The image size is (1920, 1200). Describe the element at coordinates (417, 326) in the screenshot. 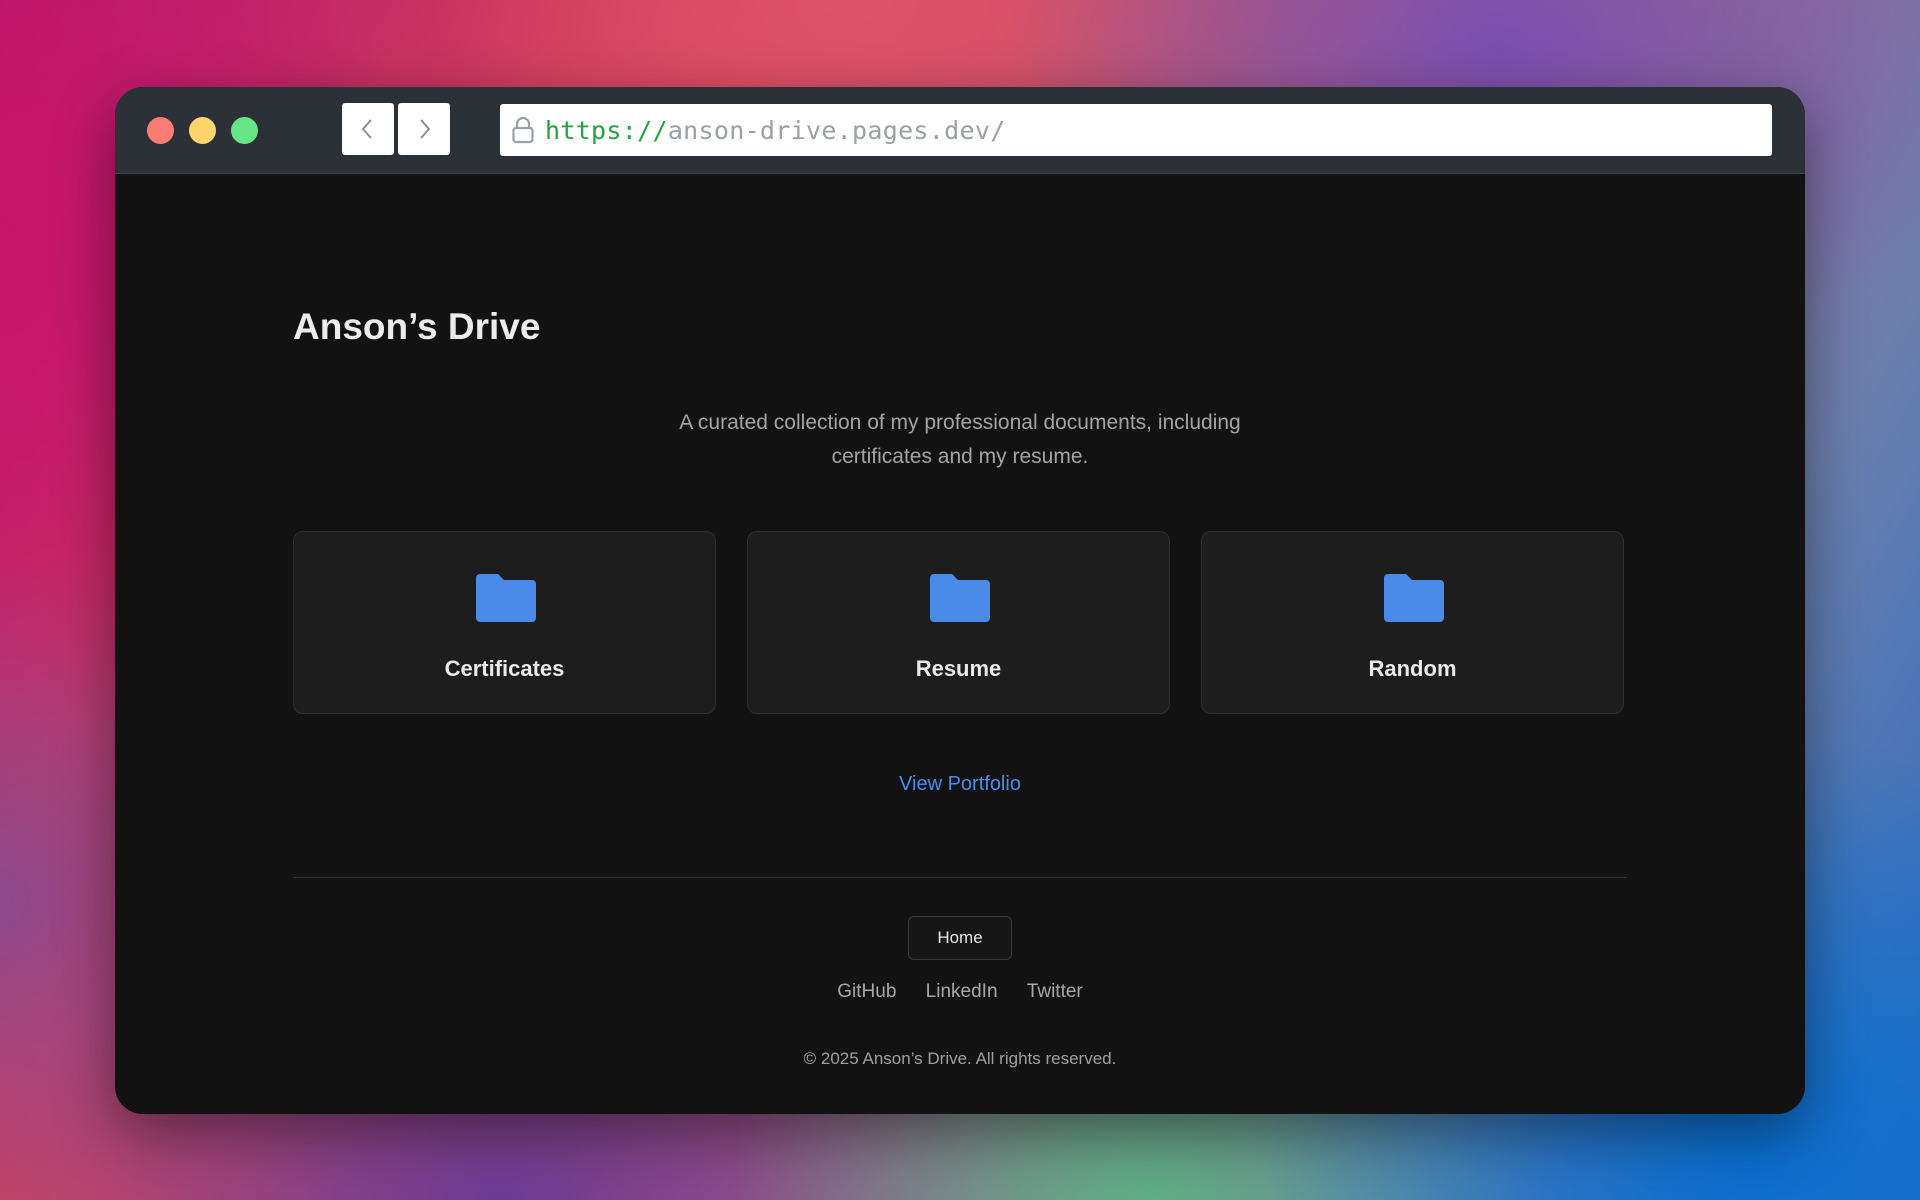

I see `site-title: Anson’s Drive` at that location.